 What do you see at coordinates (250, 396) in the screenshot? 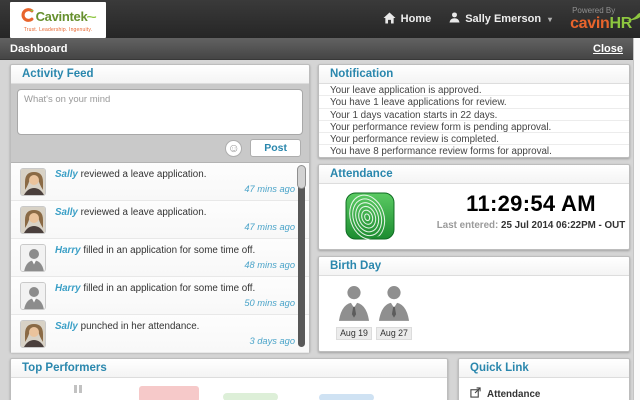
I see `performer-badge-green` at bounding box center [250, 396].